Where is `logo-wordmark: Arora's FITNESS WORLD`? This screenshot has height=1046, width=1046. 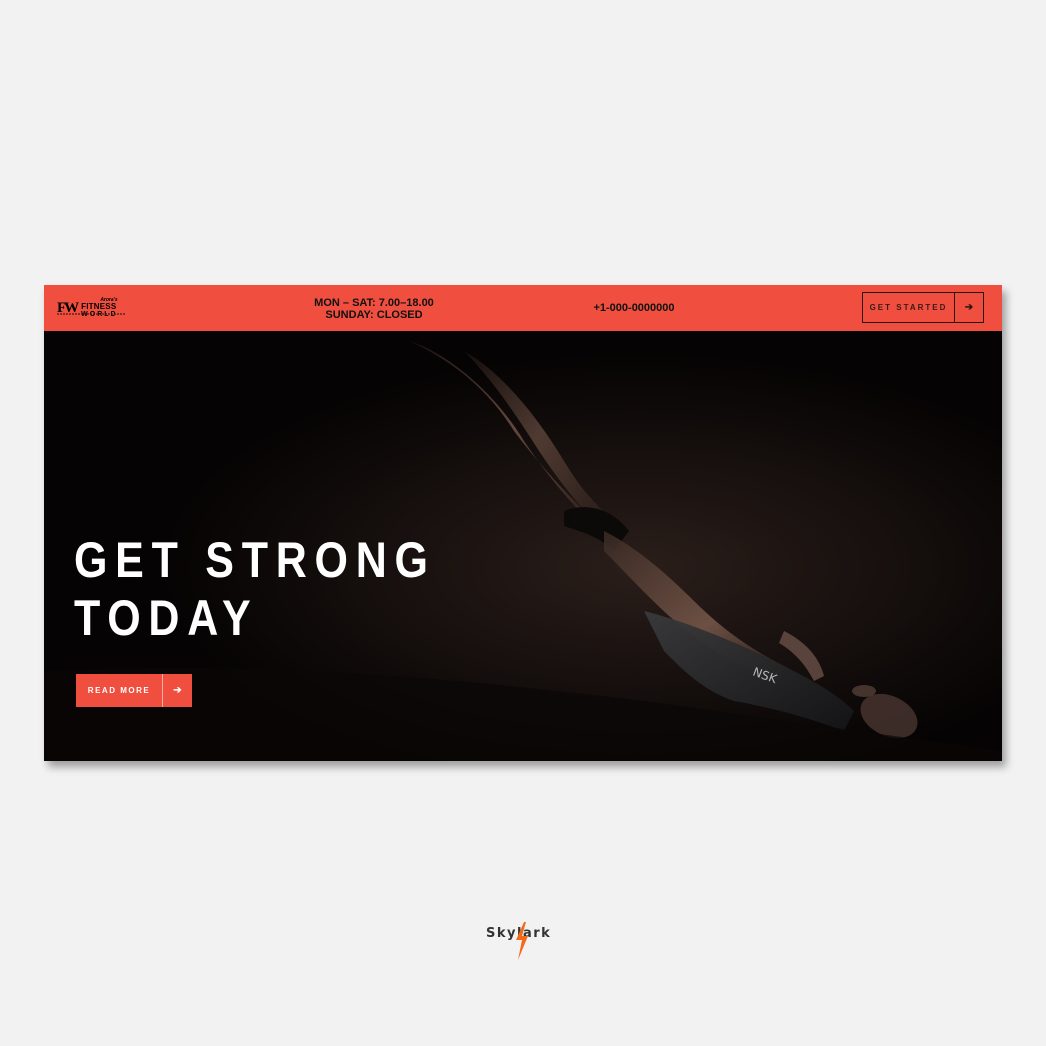
logo-wordmark: Arora's FITNESS WORLD is located at coordinates (99, 308).